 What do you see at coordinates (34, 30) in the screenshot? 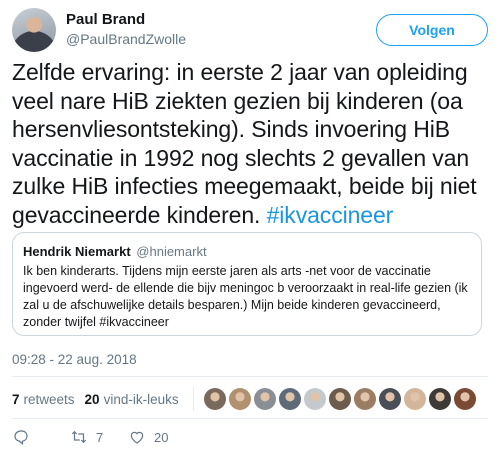
I see `author-avatar` at bounding box center [34, 30].